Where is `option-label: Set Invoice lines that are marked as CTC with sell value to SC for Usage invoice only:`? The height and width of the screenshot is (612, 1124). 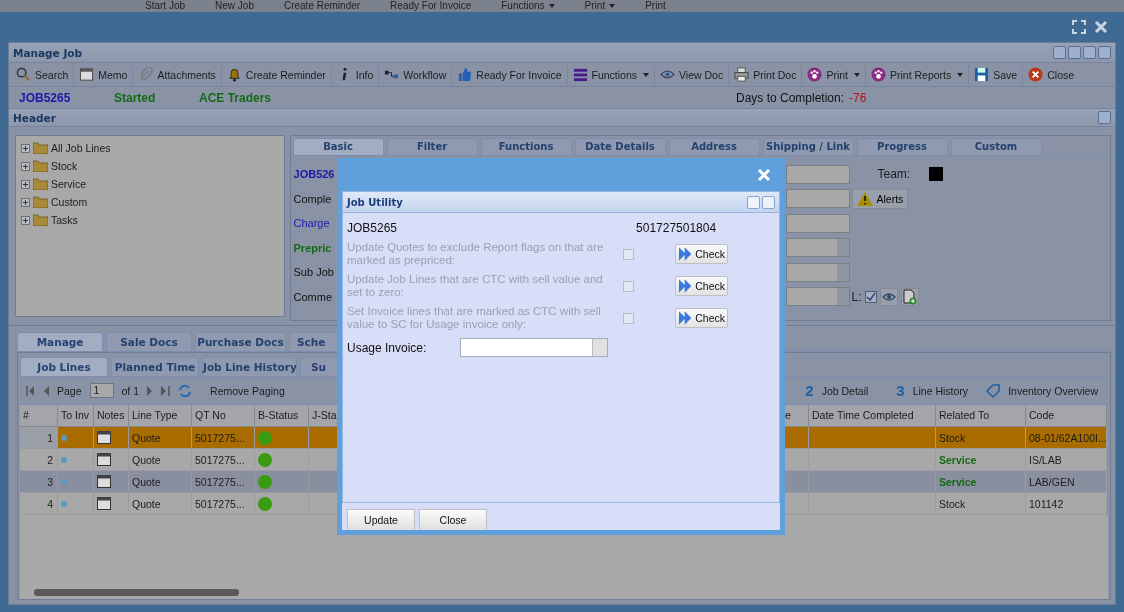
option-label: Set Invoice lines that are marked as CTC with sell value to SC for Usage invoice only: is located at coordinates (474, 318).